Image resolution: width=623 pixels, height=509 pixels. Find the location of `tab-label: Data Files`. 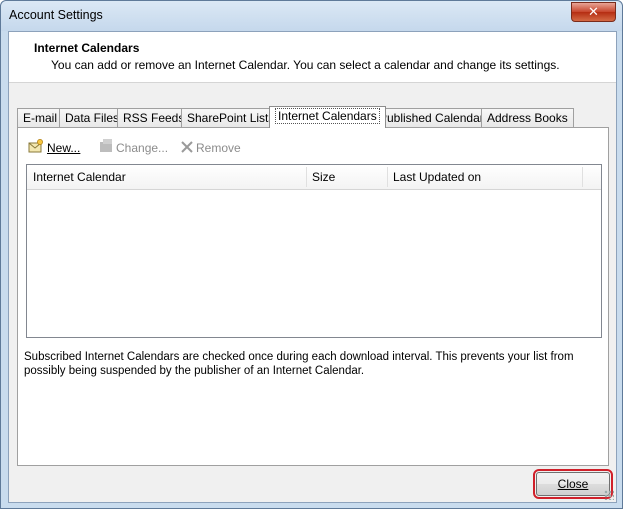

tab-label: Data Files is located at coordinates (92, 118).